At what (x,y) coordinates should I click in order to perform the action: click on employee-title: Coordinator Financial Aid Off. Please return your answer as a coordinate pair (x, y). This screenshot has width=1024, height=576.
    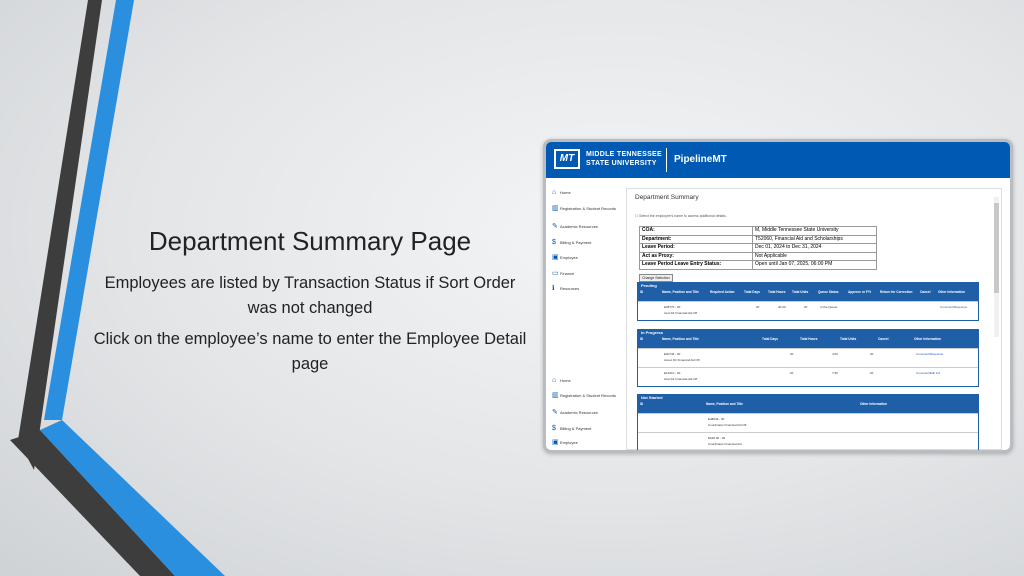
    Looking at the image, I should click on (727, 425).